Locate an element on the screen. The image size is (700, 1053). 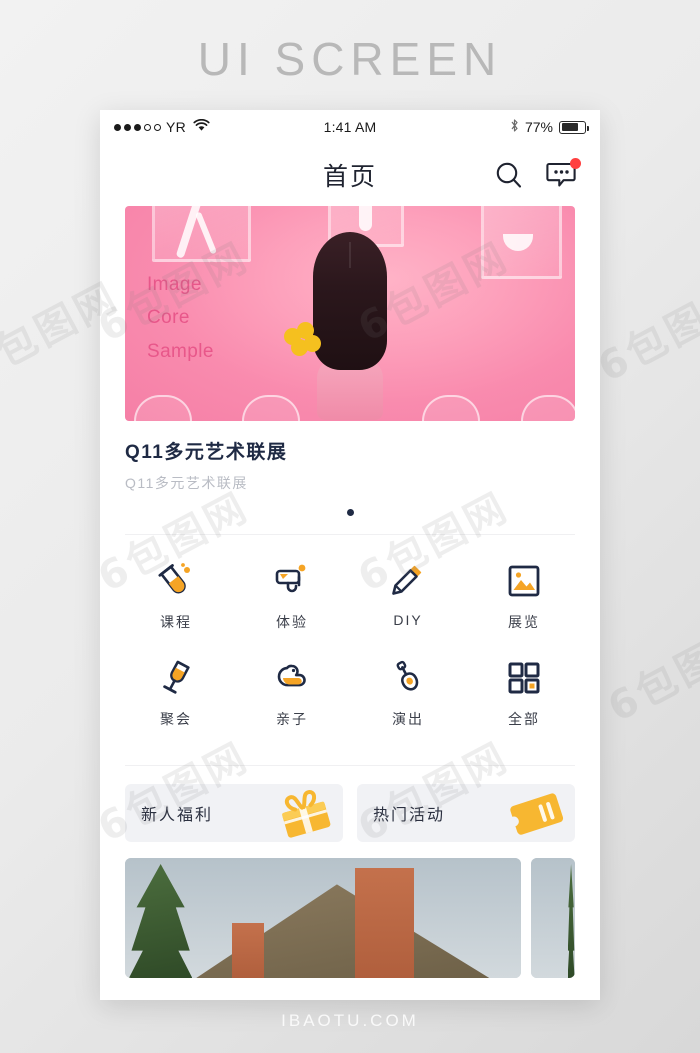
battery-percent: 77% is located at coordinates (538, 127).